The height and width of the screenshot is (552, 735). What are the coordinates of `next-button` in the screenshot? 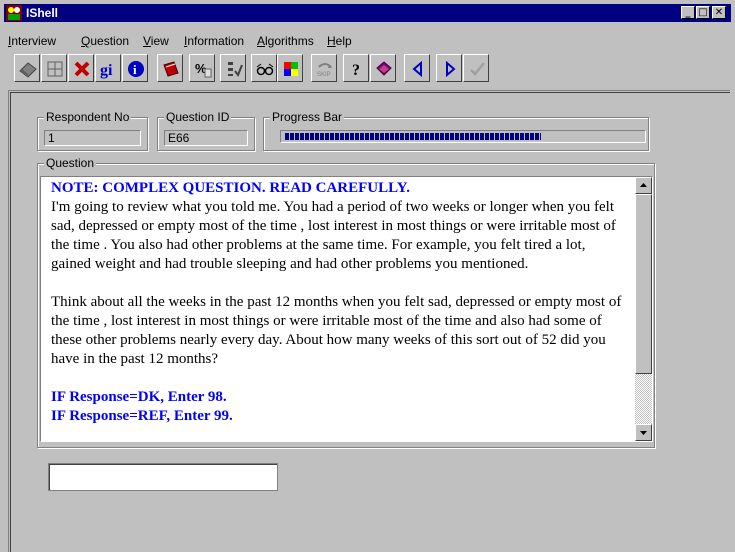 It's located at (449, 68).